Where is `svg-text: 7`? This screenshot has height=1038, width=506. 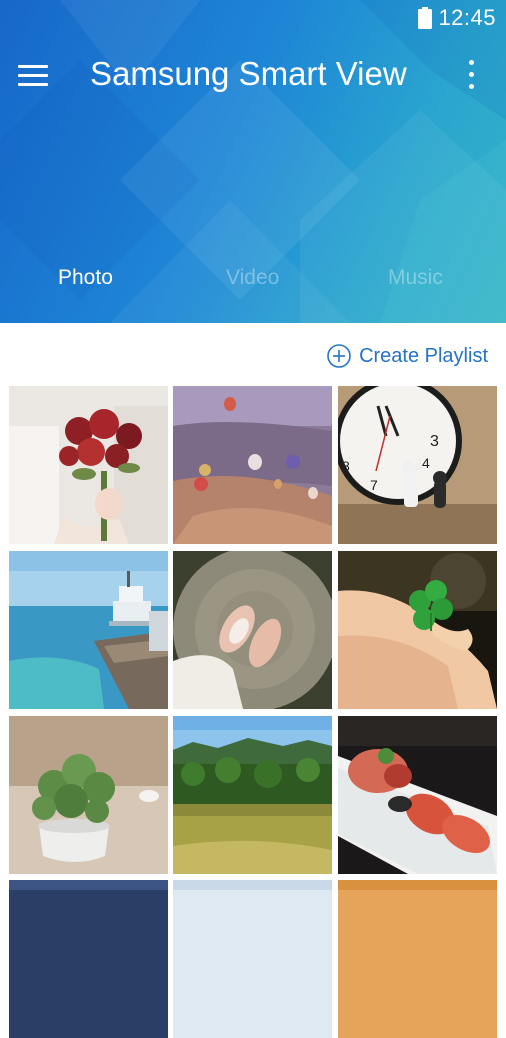
svg-text: 7 is located at coordinates (374, 485).